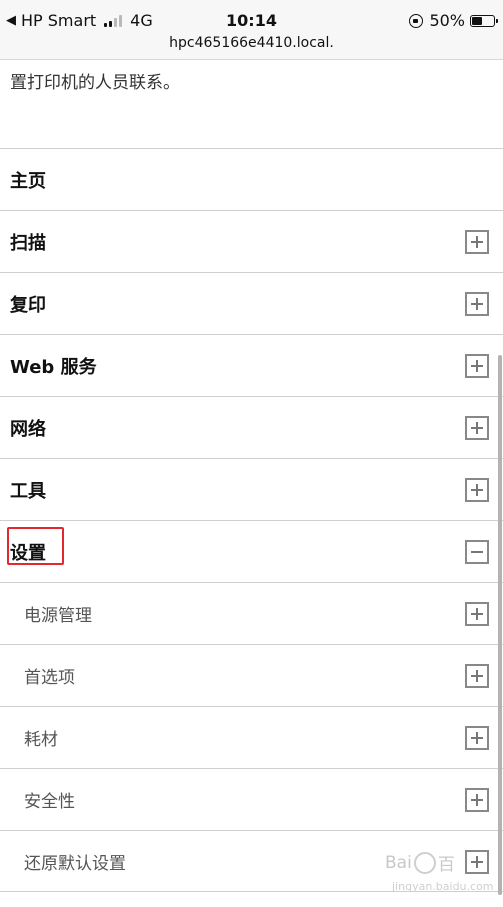 This screenshot has width=503, height=907. Describe the element at coordinates (41, 740) in the screenshot. I see `submenu-item-label: 耗材` at that location.